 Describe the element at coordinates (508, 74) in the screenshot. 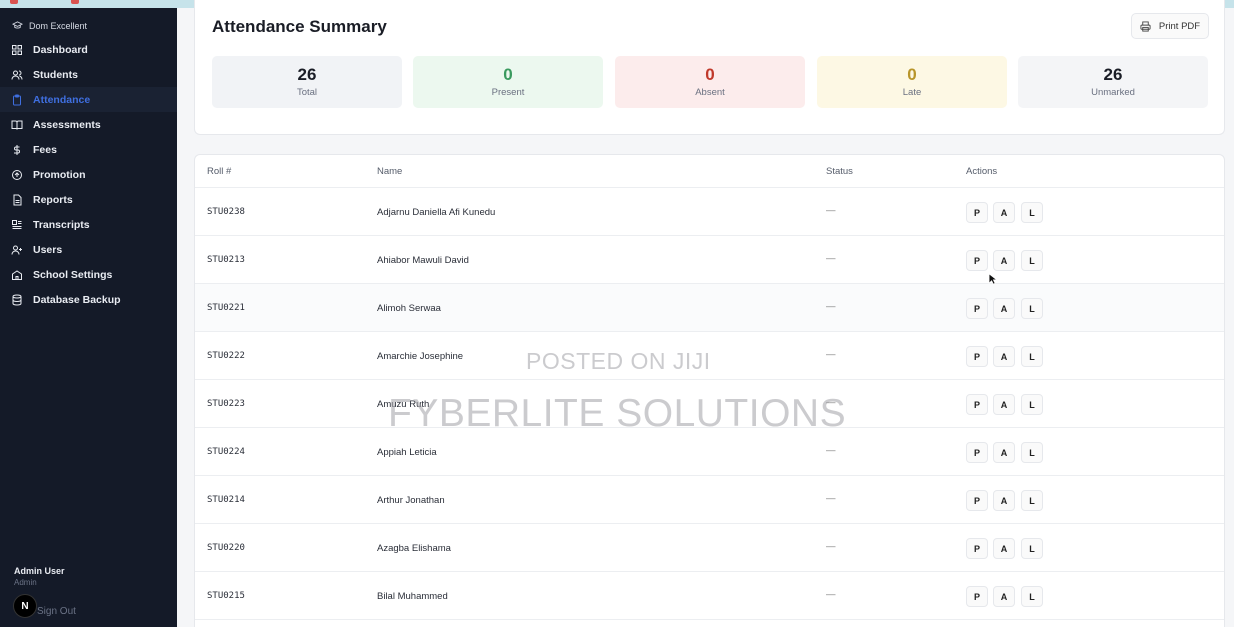

I see `stat-value: 0` at that location.